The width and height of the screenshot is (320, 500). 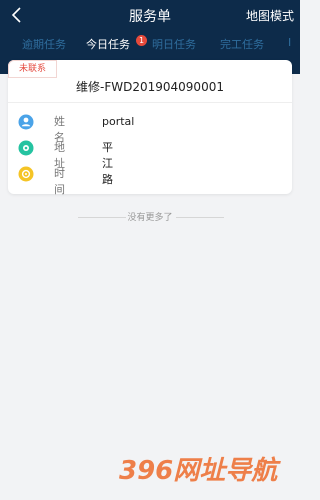 I want to click on watermark-text: 396网址导航, so click(x=200, y=471).